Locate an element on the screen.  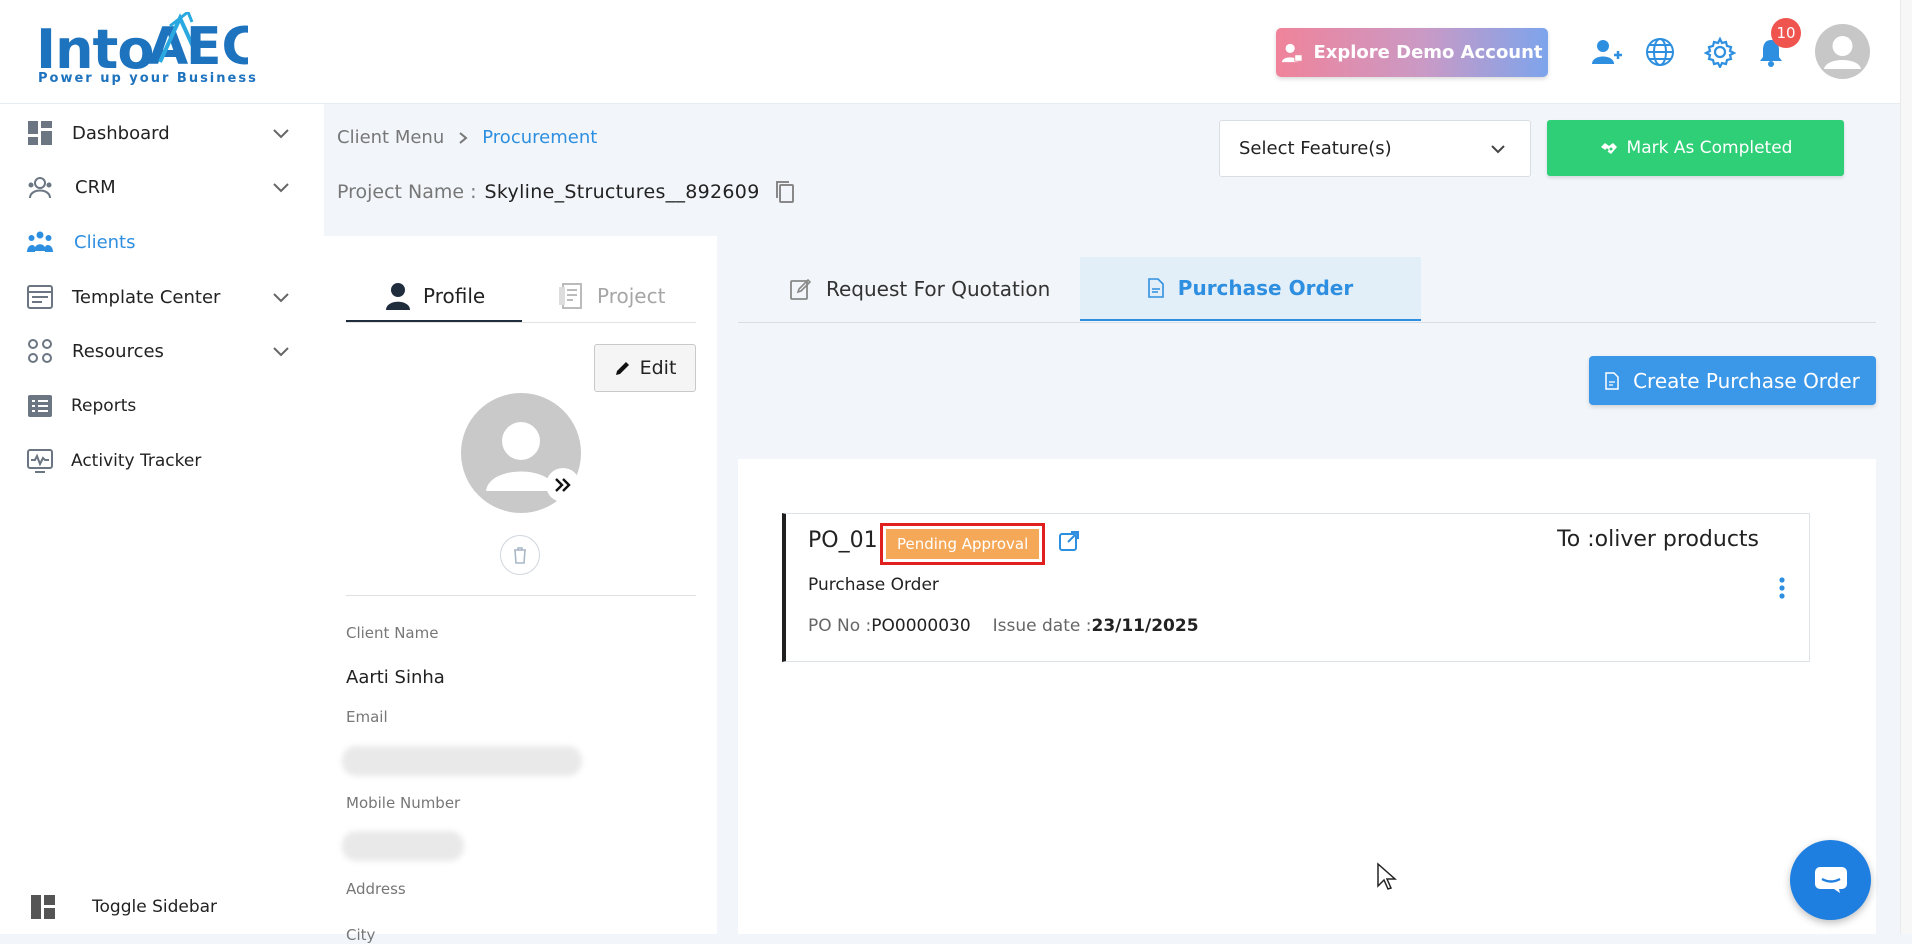
sidebar-item-resources: Resources is located at coordinates (162, 351).